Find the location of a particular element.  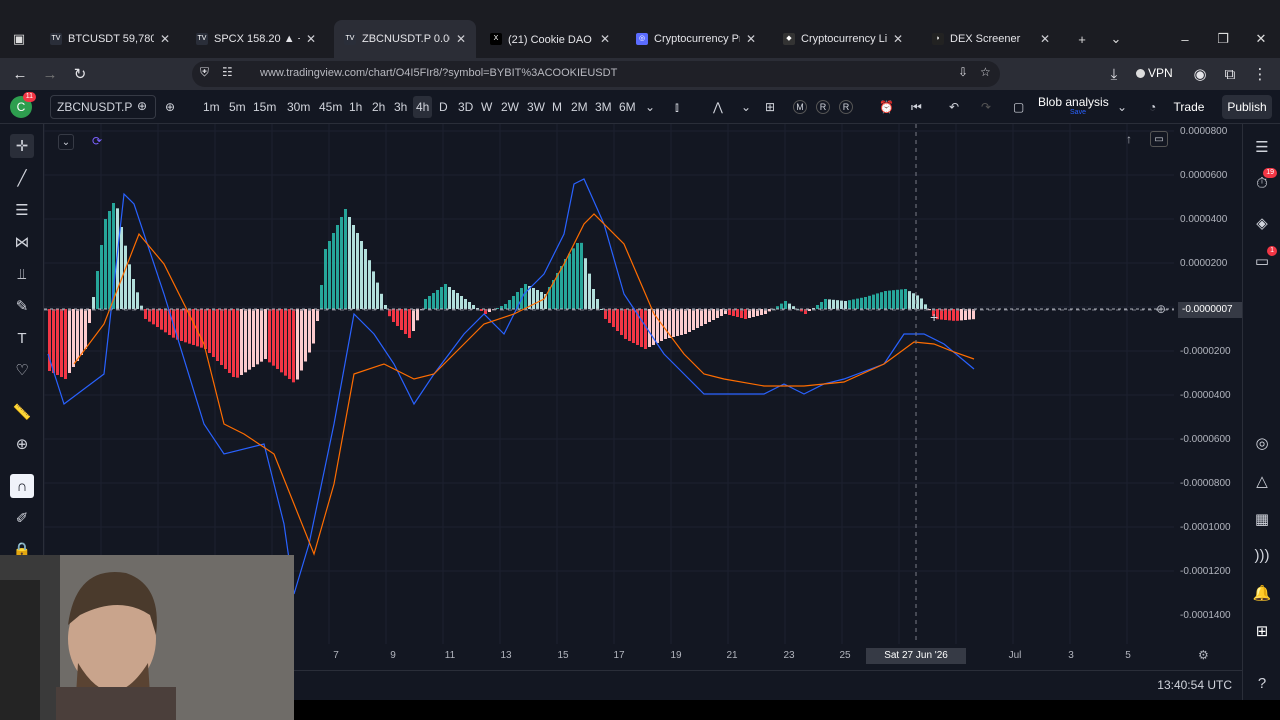

ideas-icon: △ is located at coordinates (1262, 481).